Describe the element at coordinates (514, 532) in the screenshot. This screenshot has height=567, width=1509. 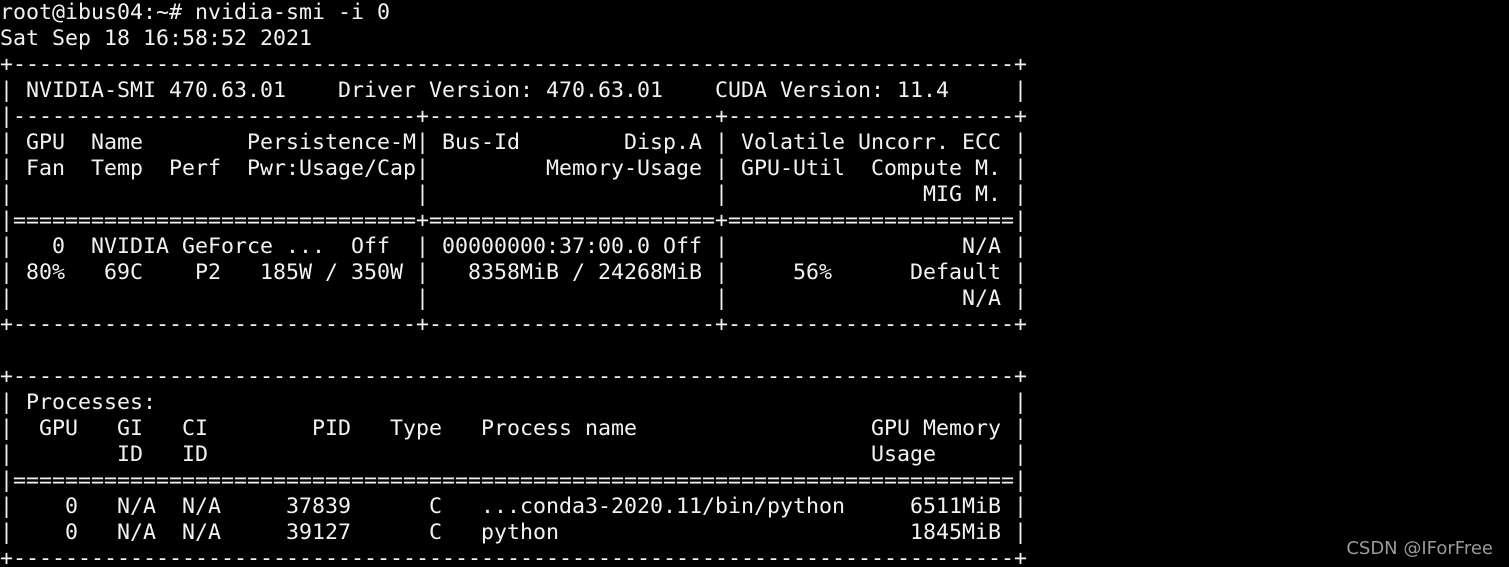
I see `terminal-line-proc-row-2: | 0 N/A N/A 39127 C python 1845MiB |` at that location.